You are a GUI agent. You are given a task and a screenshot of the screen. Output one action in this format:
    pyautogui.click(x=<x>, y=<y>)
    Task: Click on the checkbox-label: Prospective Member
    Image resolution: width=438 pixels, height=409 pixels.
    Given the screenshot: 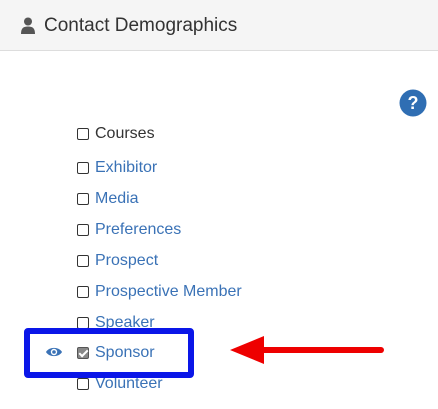 What is the action you would take?
    pyautogui.click(x=168, y=292)
    